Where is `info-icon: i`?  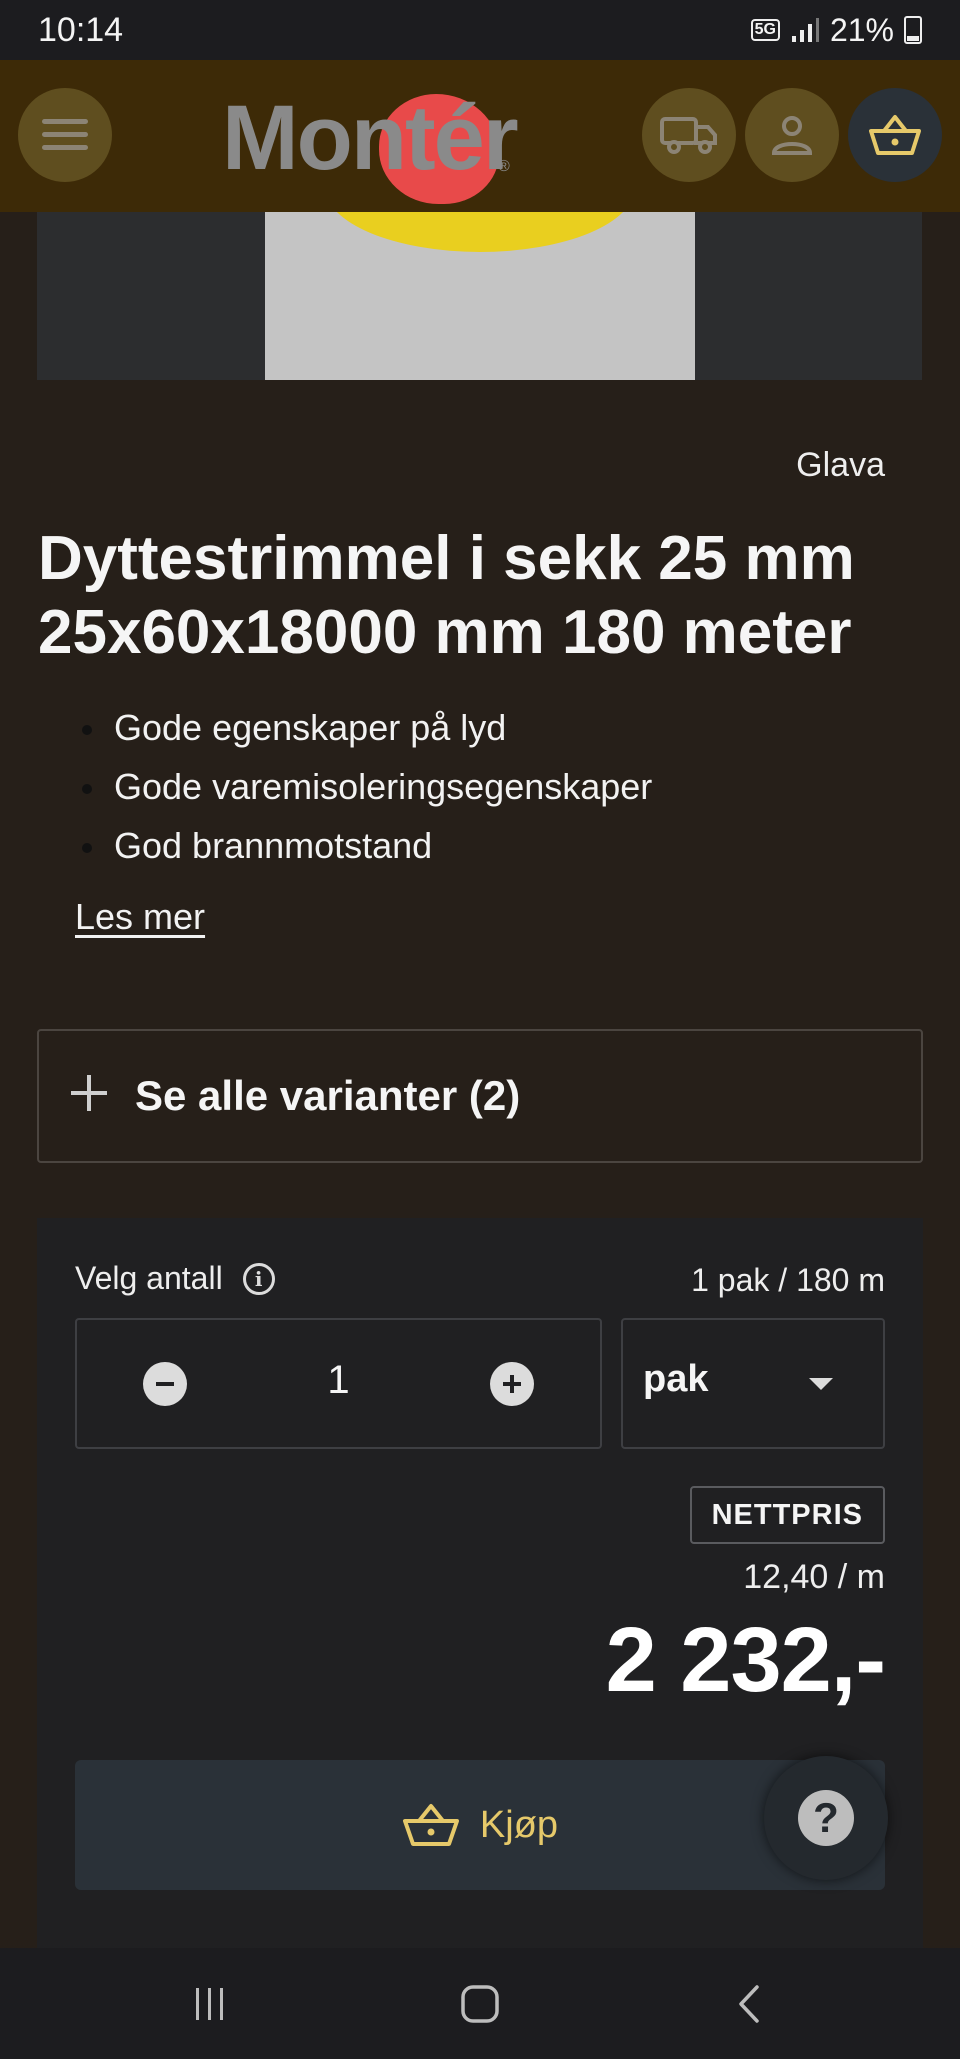
info-icon: i is located at coordinates (258, 1278).